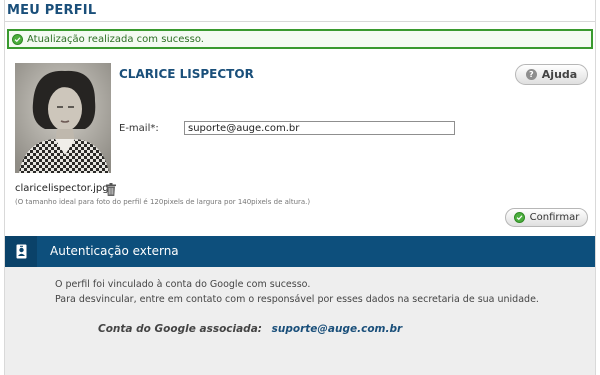 The width and height of the screenshot is (600, 375). What do you see at coordinates (300, 251) in the screenshot?
I see `external-auth-header: Autenticação externa` at bounding box center [300, 251].